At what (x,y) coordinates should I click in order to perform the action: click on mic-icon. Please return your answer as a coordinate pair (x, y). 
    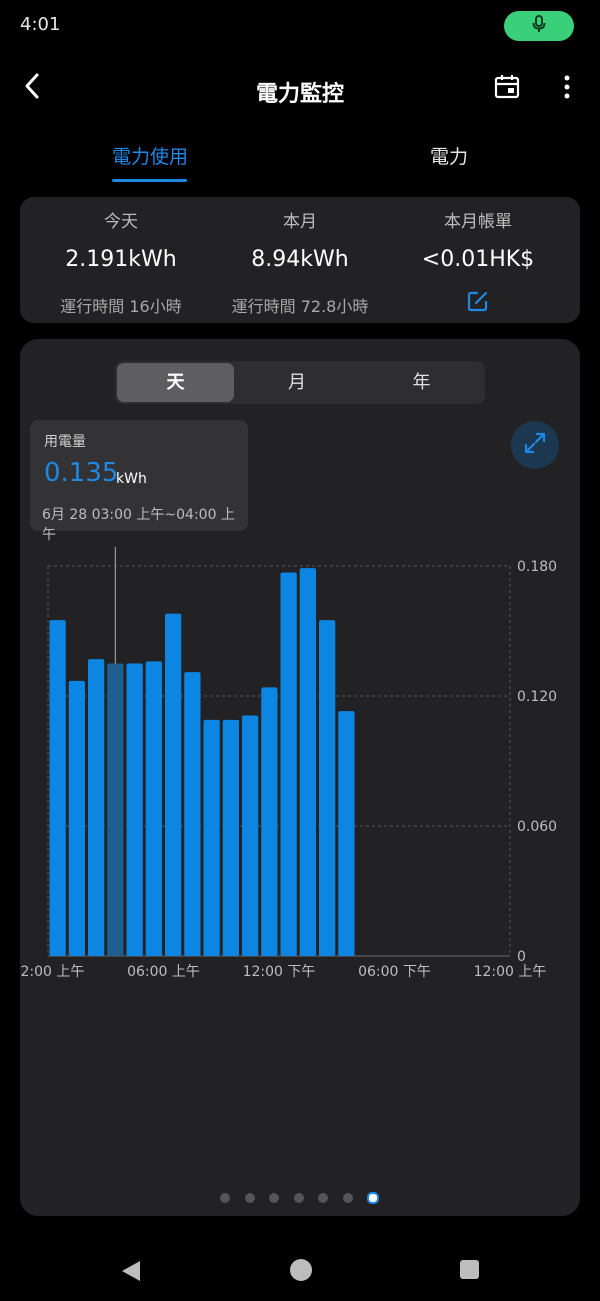
    Looking at the image, I should click on (539, 26).